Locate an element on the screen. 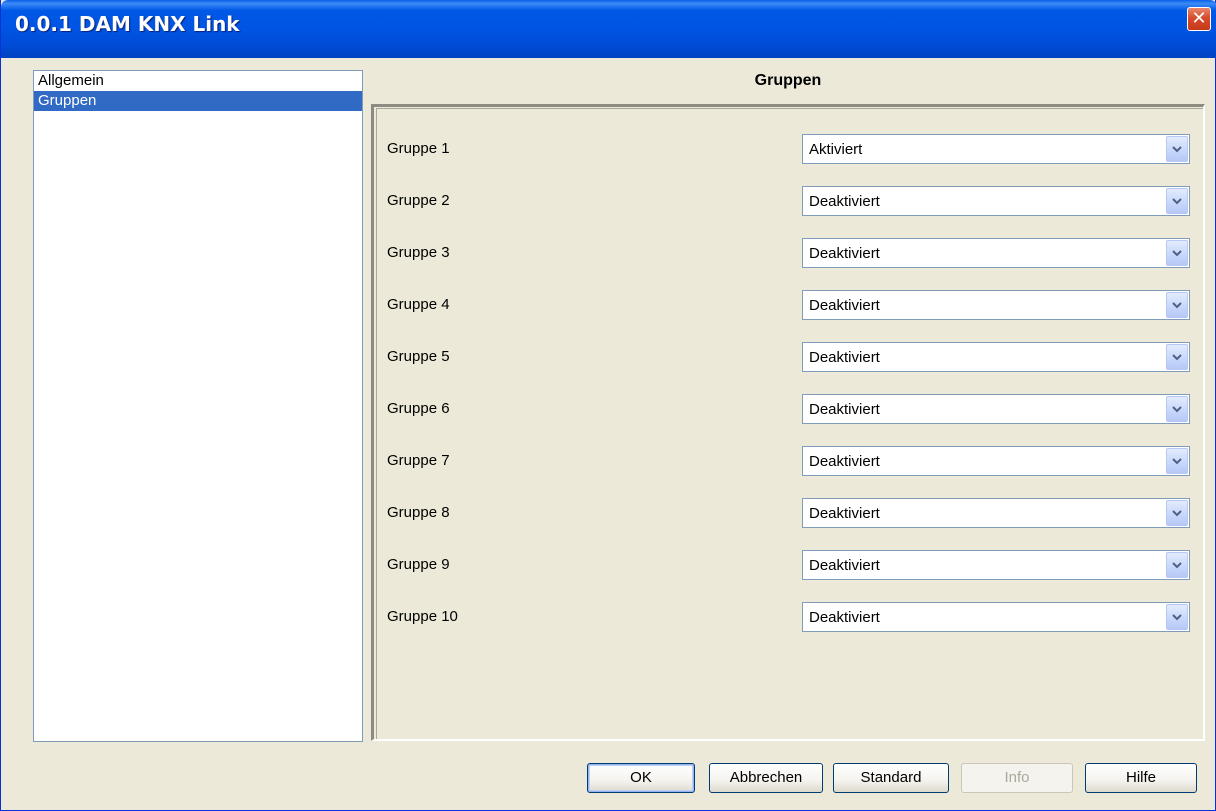 The width and height of the screenshot is (1216, 811). sidebar-item-gruppen: Gruppen is located at coordinates (198, 101).